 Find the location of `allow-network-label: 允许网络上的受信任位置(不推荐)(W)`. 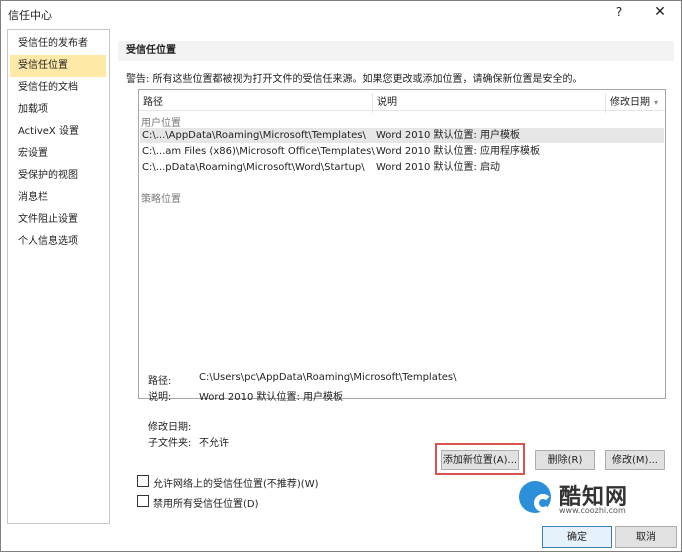

allow-network-label: 允许网络上的受信任位置(不推荐)(W) is located at coordinates (236, 482).